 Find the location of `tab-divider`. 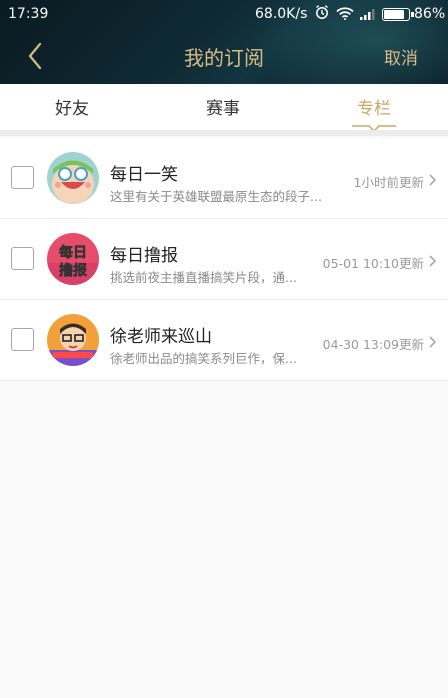

tab-divider is located at coordinates (224, 133).